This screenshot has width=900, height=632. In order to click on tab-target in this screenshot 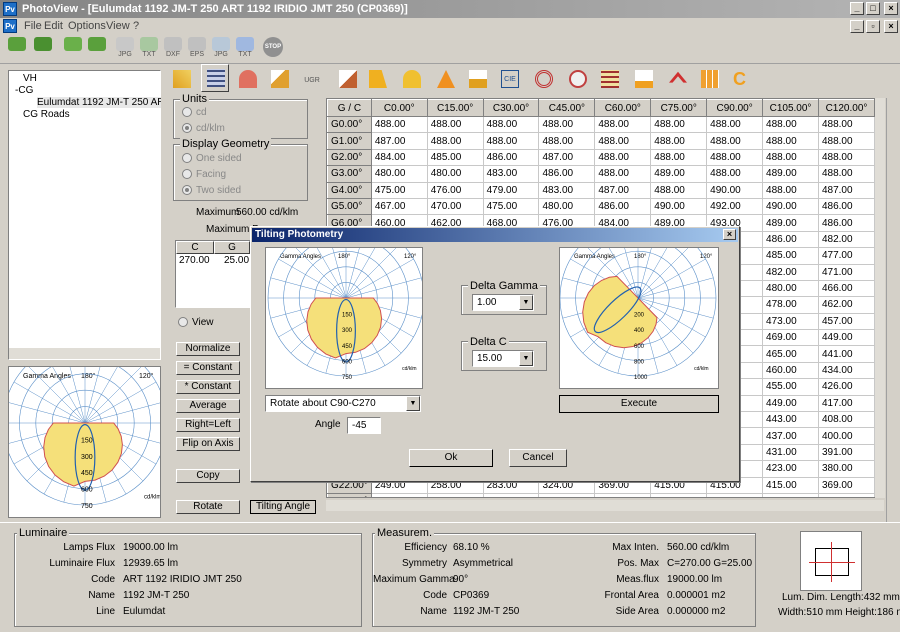, I will do `click(544, 79)`.